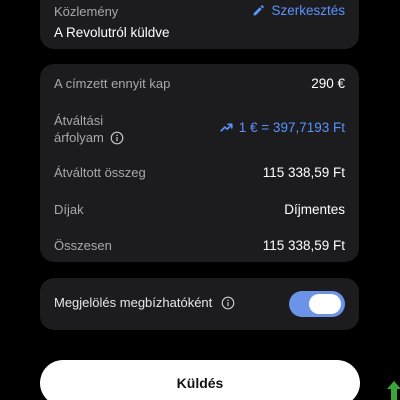  What do you see at coordinates (303, 245) in the screenshot?
I see `total-value: 115 338,59 Ft` at bounding box center [303, 245].